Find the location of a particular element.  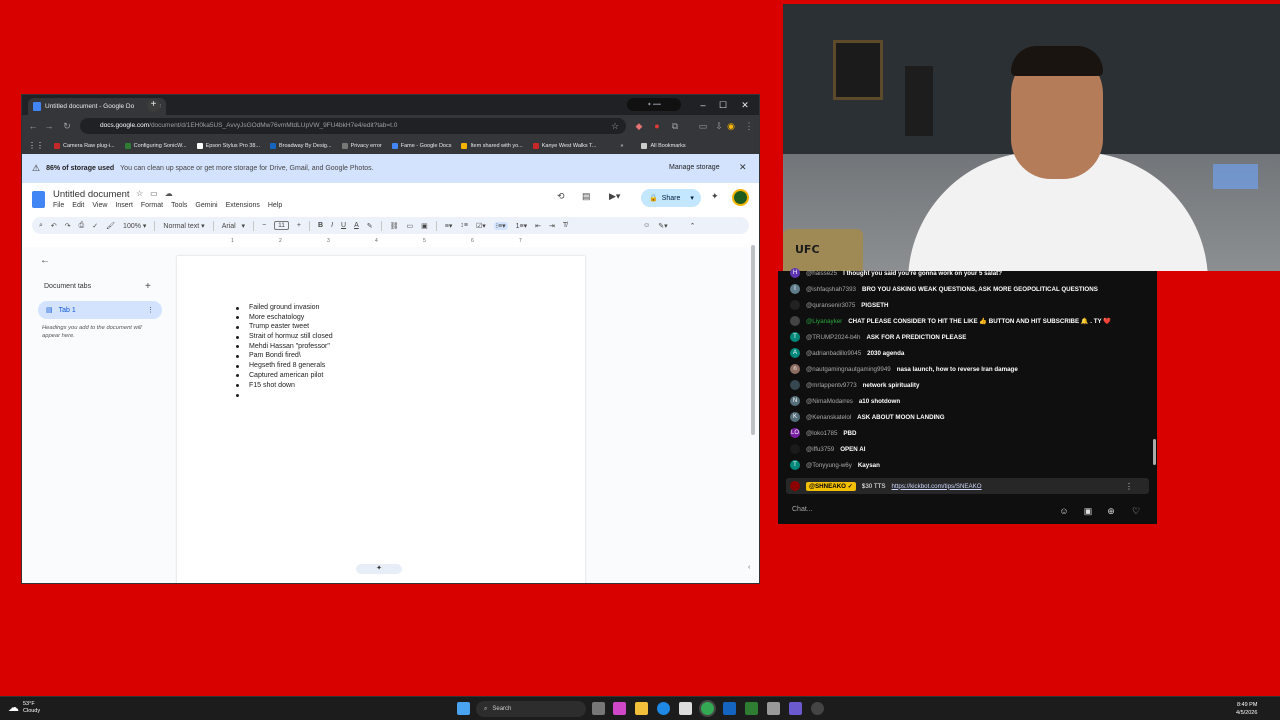

extension-icon: ◆ is located at coordinates (639, 126).